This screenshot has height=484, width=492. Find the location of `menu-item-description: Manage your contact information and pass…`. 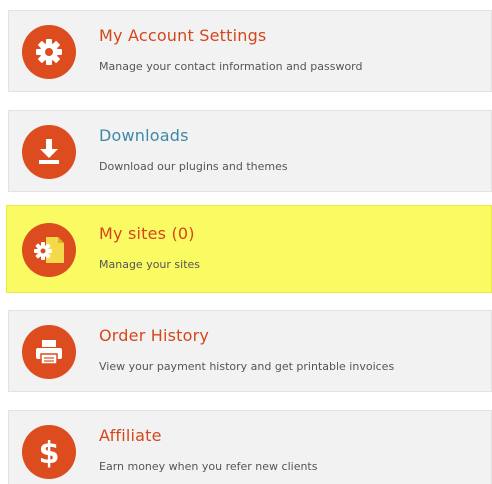

menu-item-description: Manage your contact information and pass… is located at coordinates (231, 66).